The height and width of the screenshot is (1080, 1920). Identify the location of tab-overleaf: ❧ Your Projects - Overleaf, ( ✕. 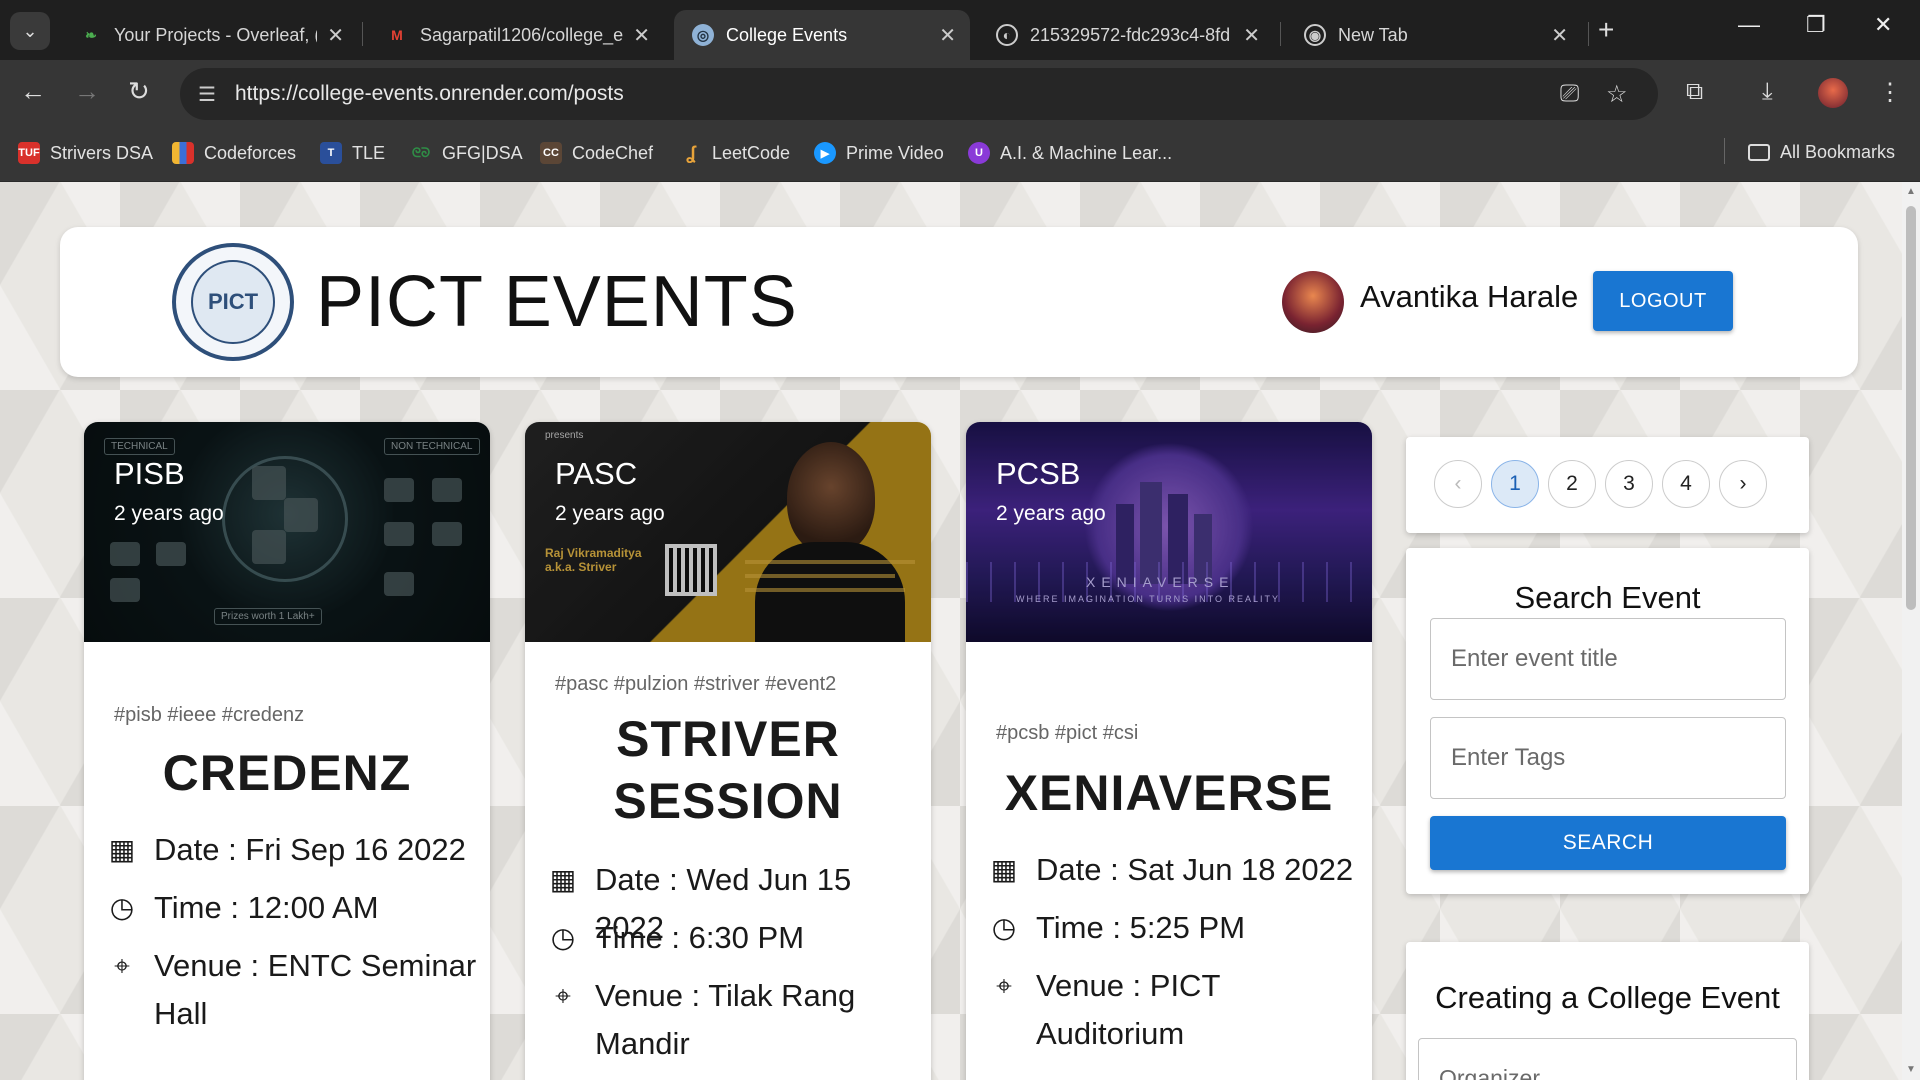
(210, 35).